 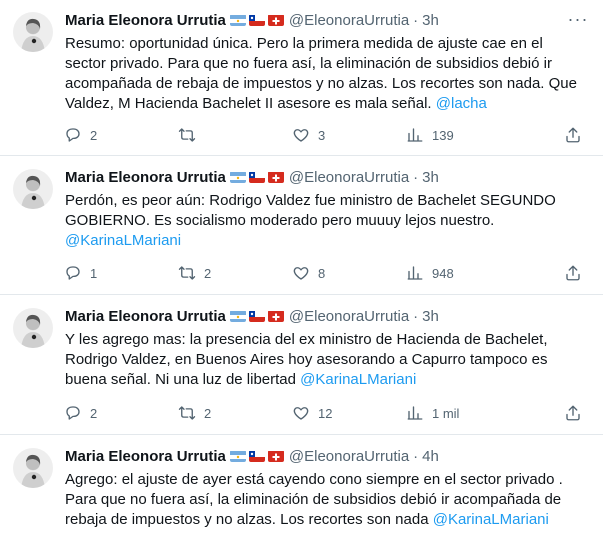 What do you see at coordinates (94, 273) in the screenshot?
I see `reply-count: 1` at bounding box center [94, 273].